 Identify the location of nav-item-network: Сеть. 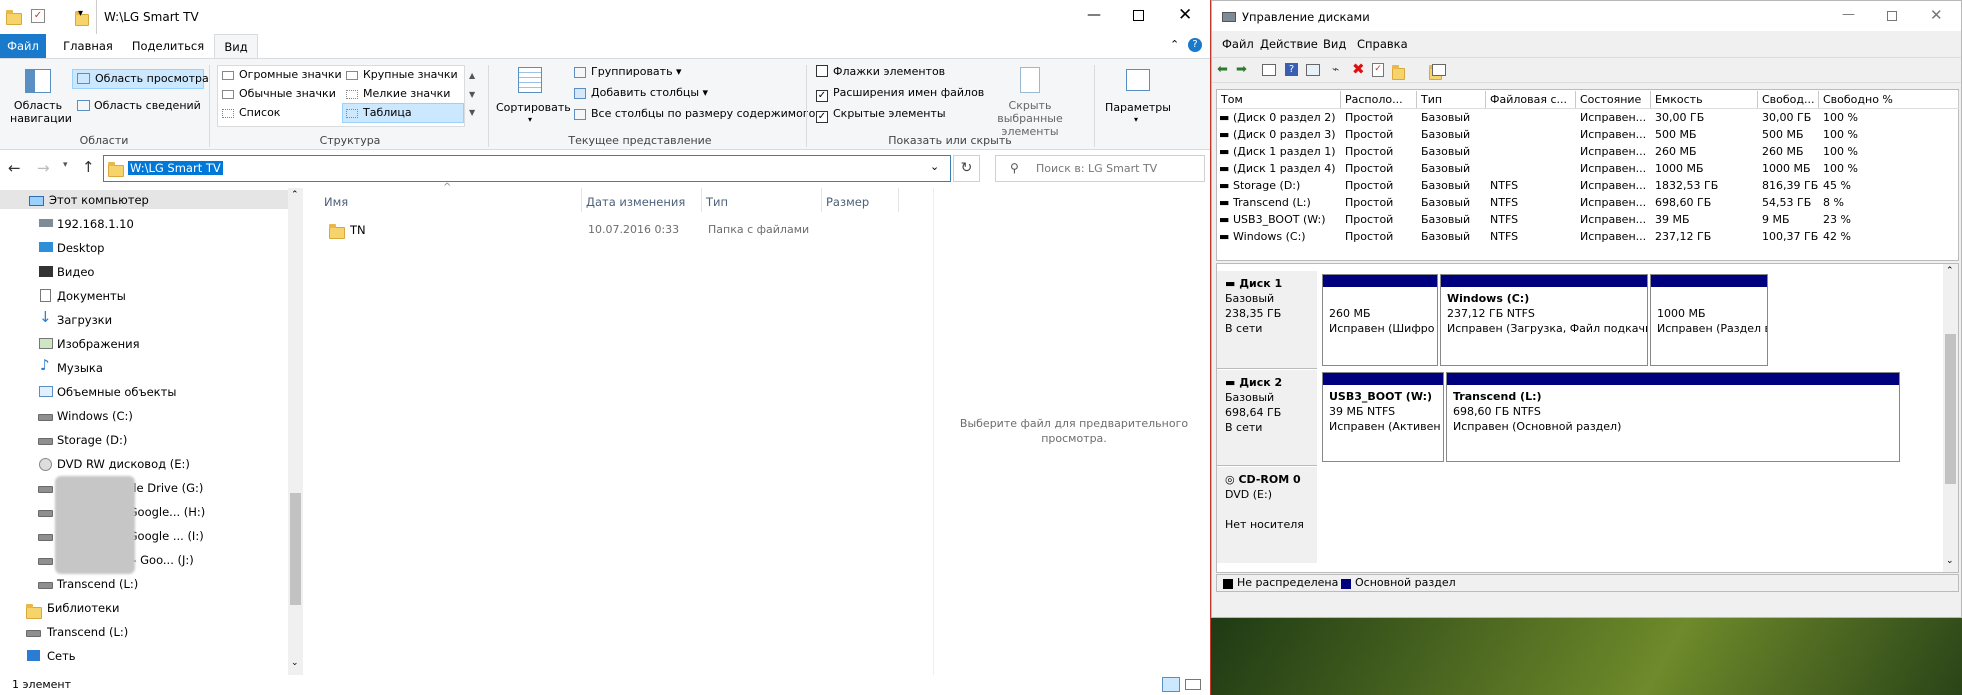
(61, 656).